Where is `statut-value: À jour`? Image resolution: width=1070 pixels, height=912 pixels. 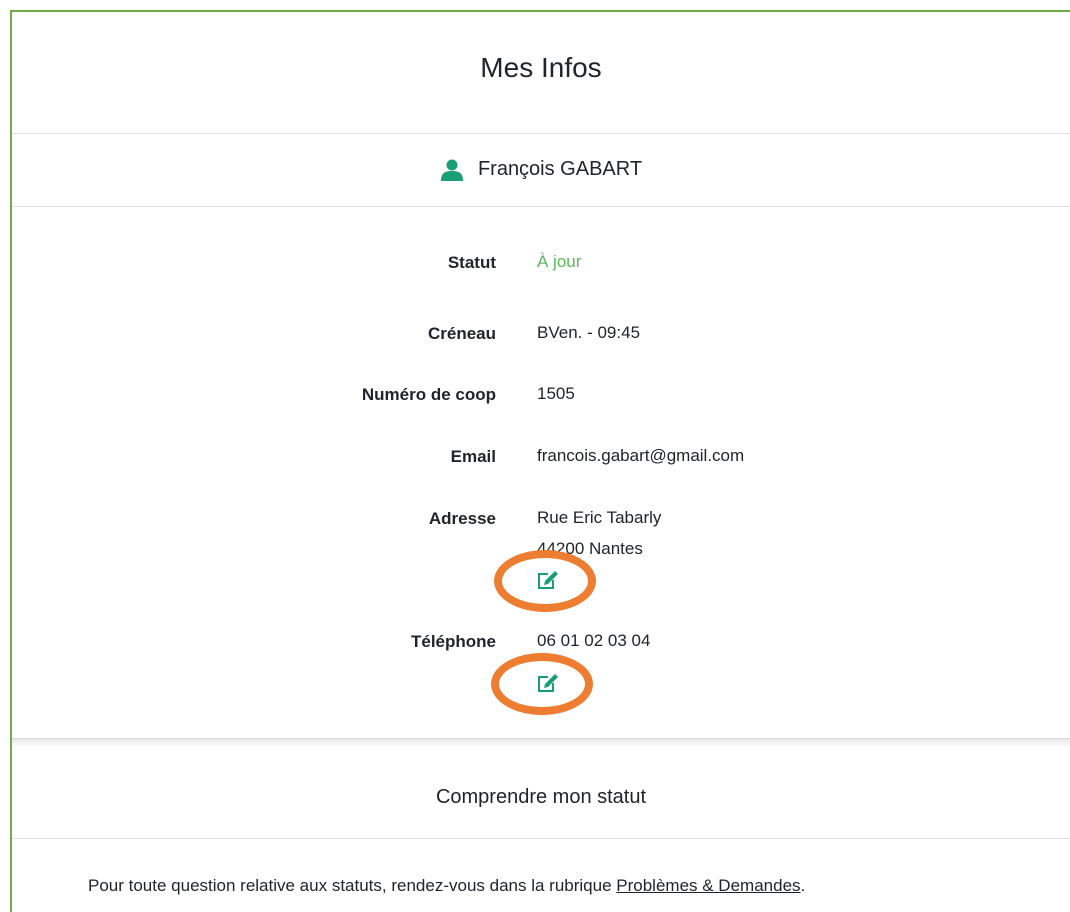
statut-value: À jour is located at coordinates (559, 261).